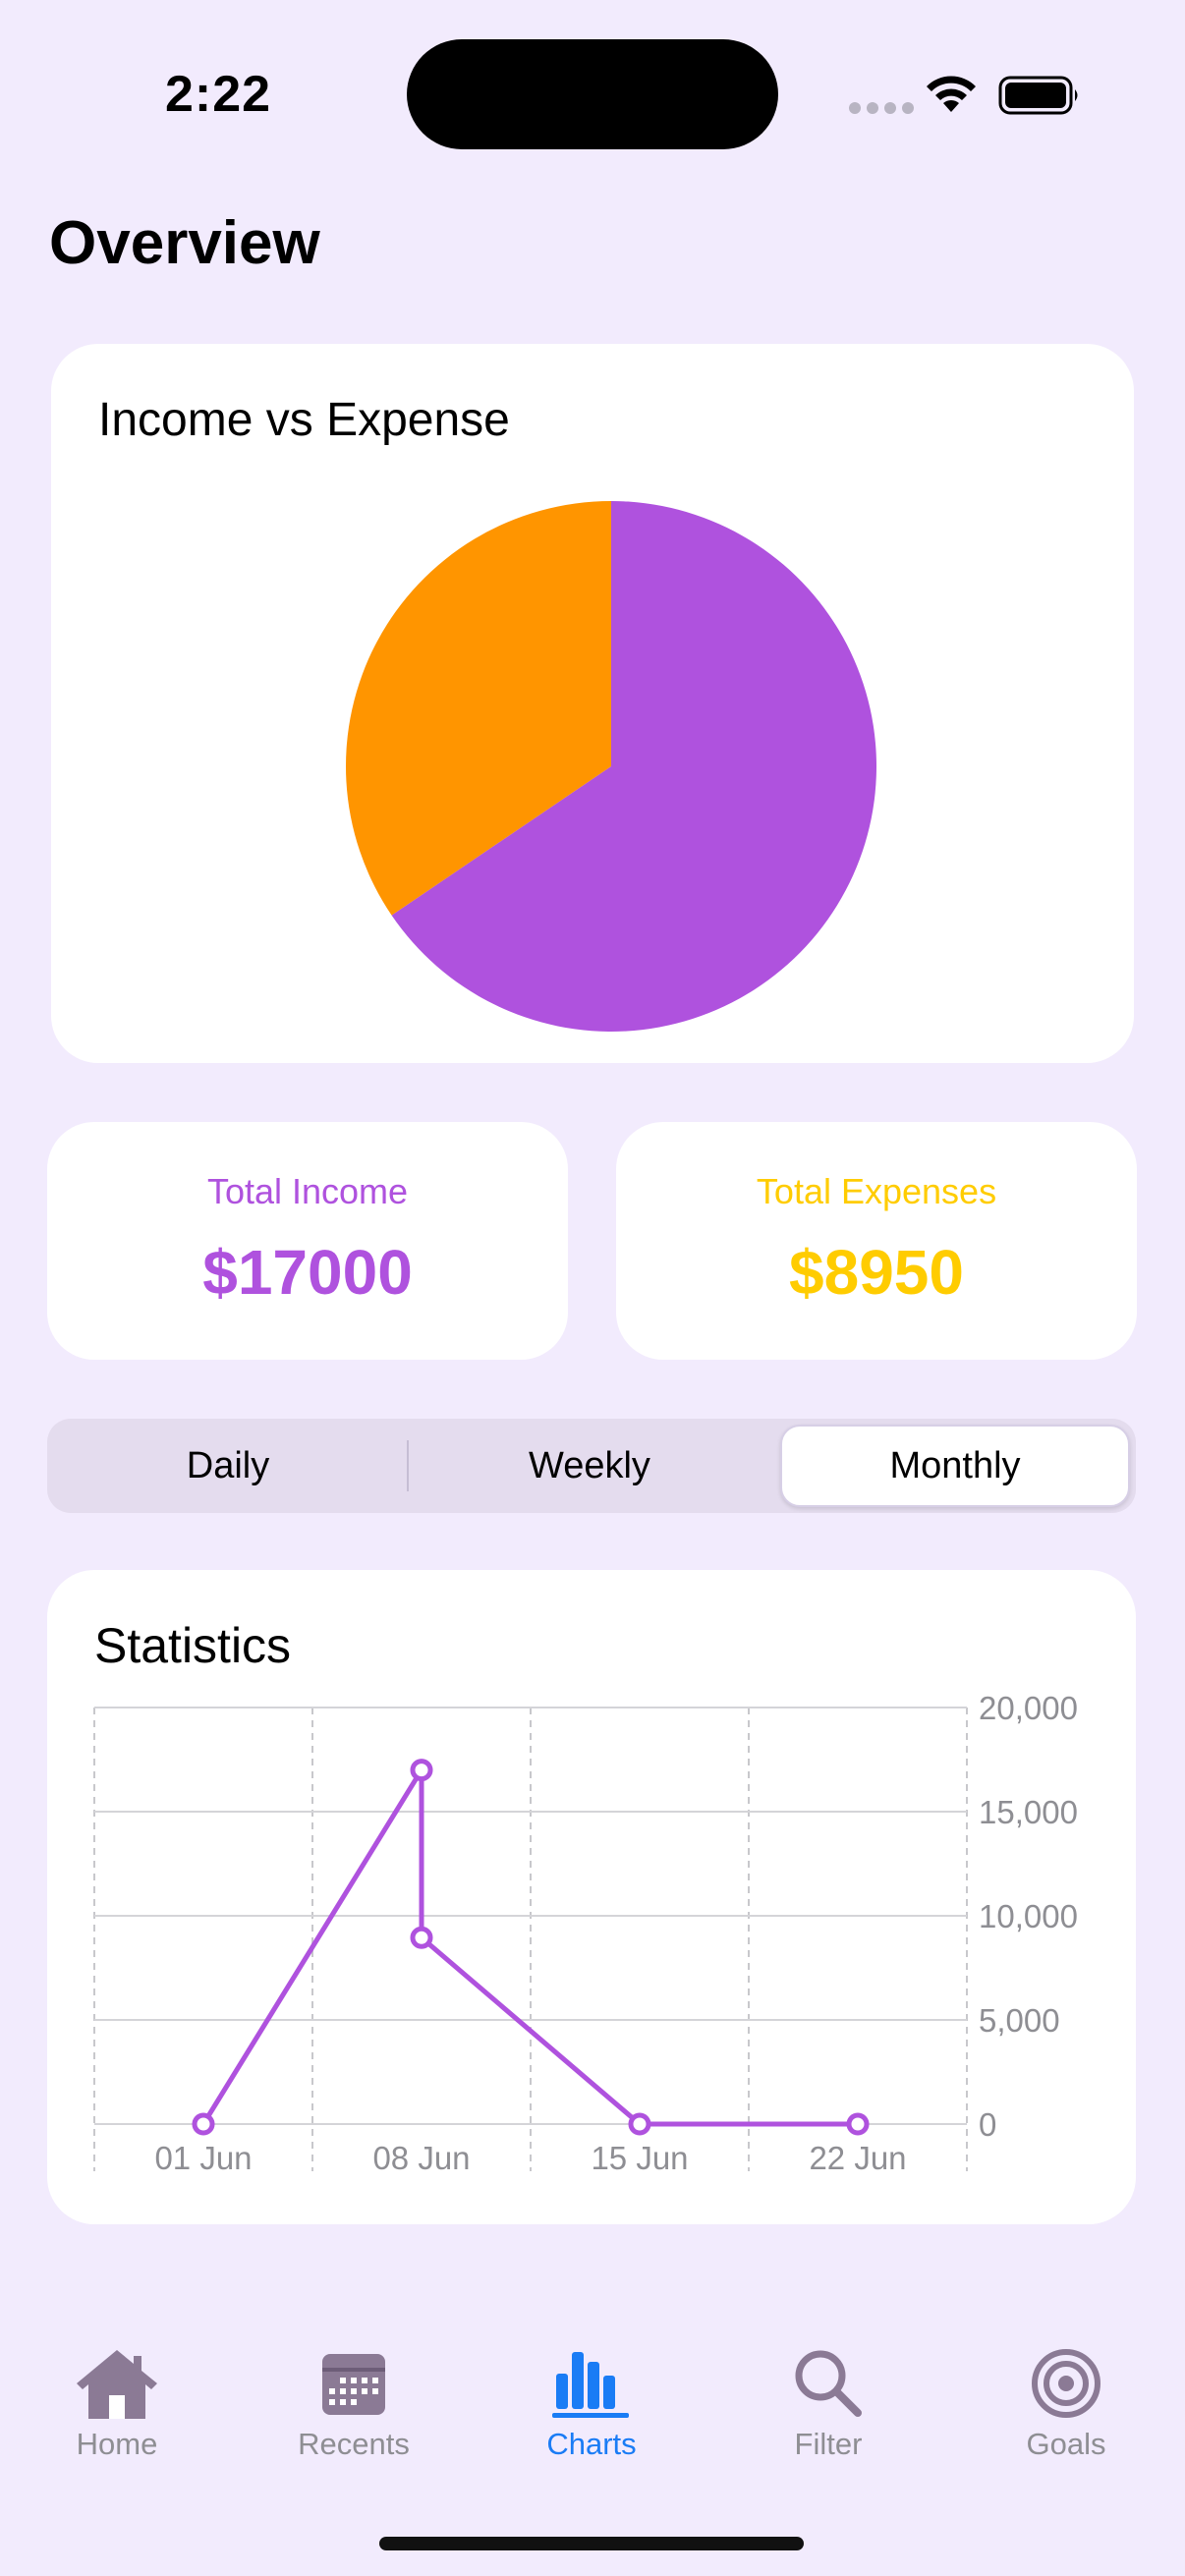 The width and height of the screenshot is (1185, 2576). What do you see at coordinates (304, 420) in the screenshot?
I see `income-vs-expense-title: Income vs Expense` at bounding box center [304, 420].